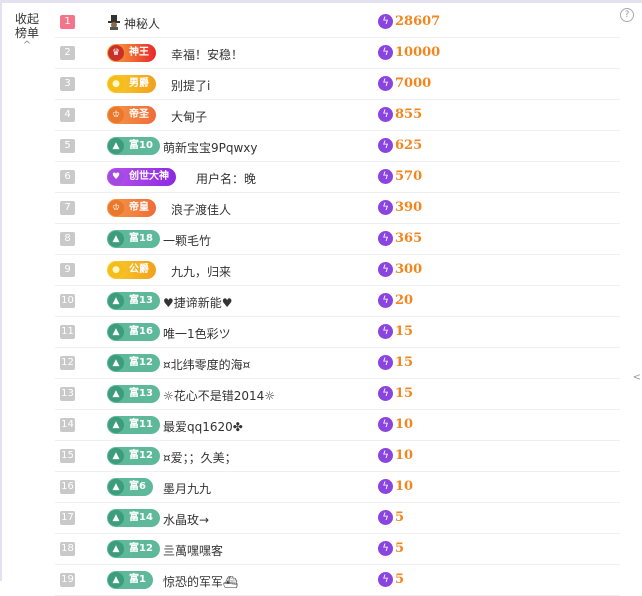 This screenshot has height=596, width=642. I want to click on user-name: 最爱qq1620✤, so click(203, 426).